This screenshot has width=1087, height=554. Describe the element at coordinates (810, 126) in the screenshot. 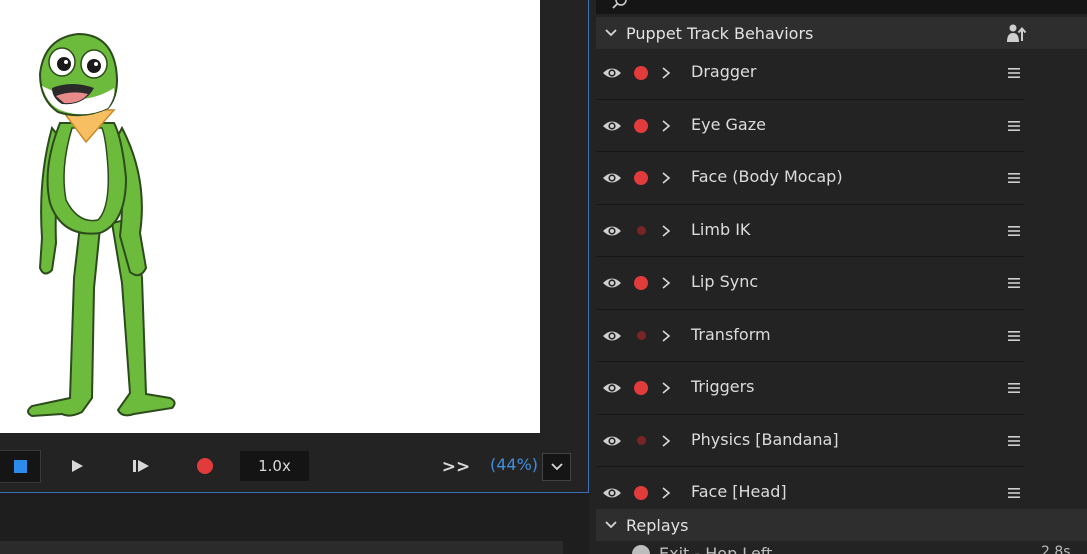

I see `behavior-row: Eye Gaze` at that location.